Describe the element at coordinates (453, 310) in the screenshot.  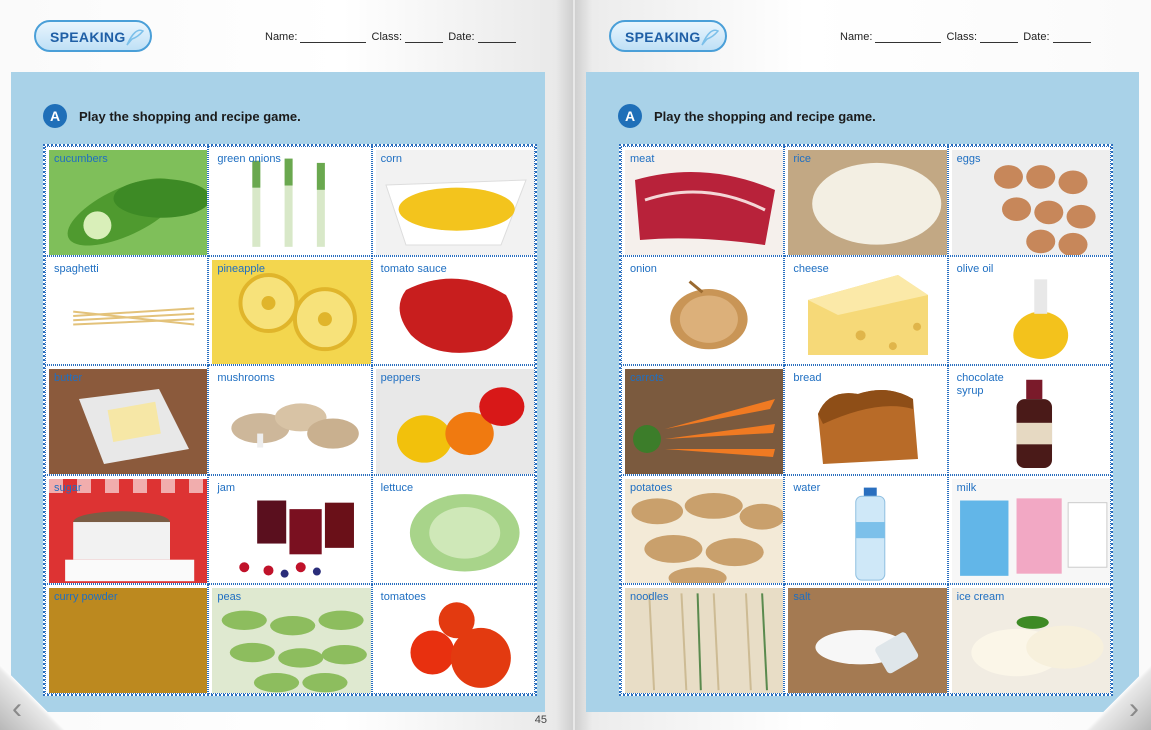
I see `food-card-tomato-sauce: tomato sauce` at that location.